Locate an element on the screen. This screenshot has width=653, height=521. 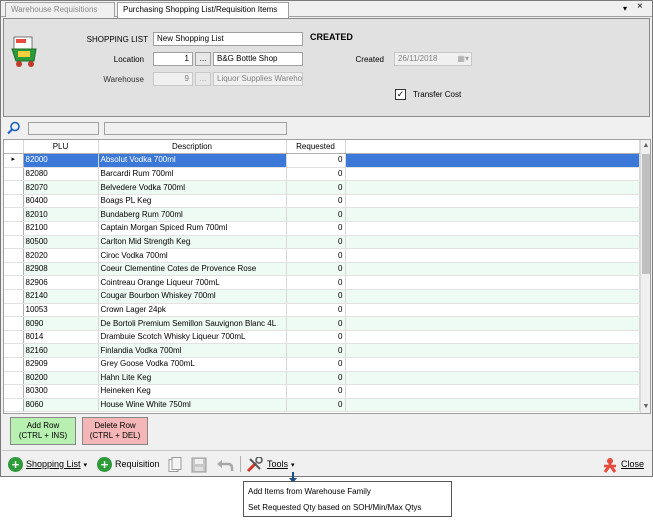
table-row: 80300 Heineken Keg 0 is located at coordinates (322, 391).